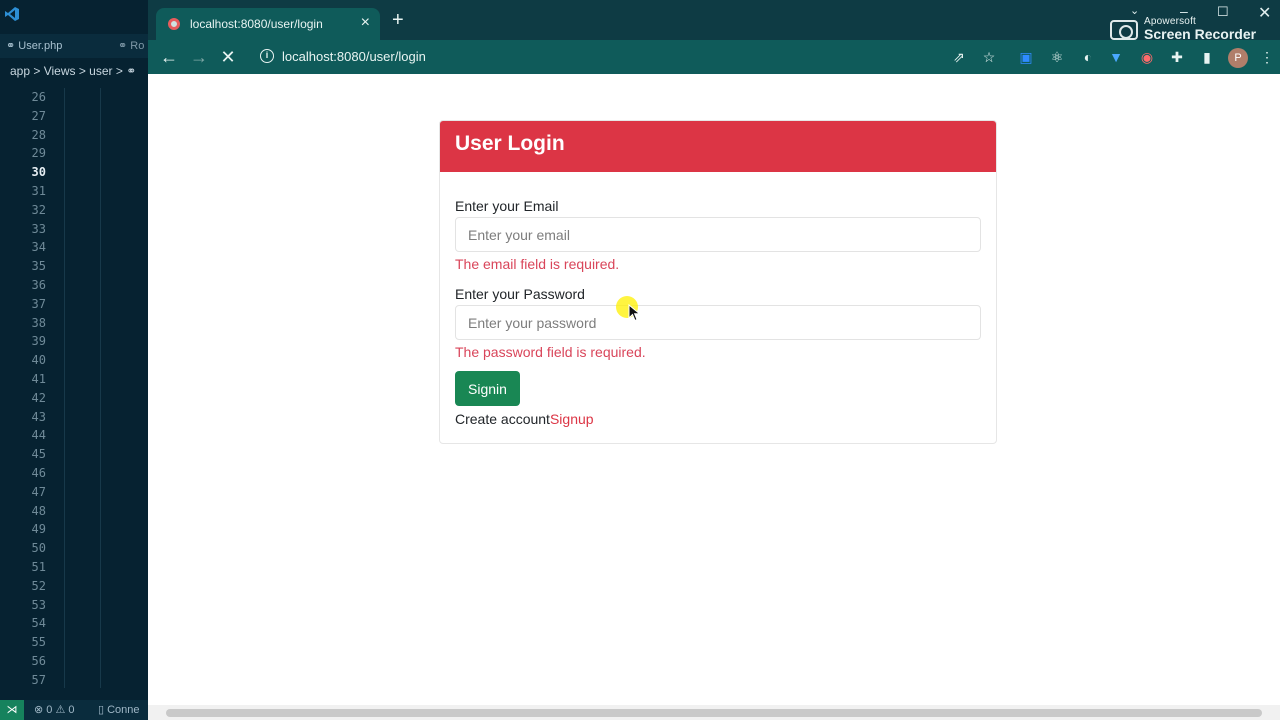 The image size is (1280, 720). I want to click on sidebar-toggle-icon: ▮, so click(1207, 57).